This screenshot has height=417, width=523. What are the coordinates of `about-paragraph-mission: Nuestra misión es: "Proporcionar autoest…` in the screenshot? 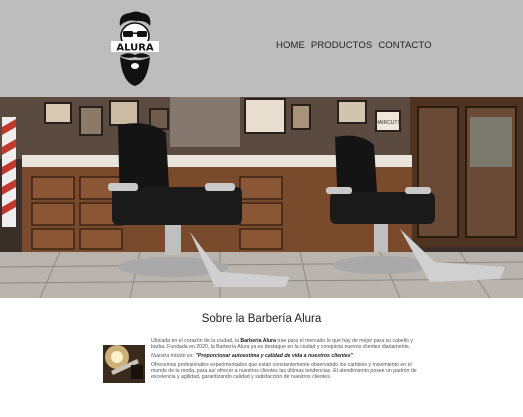 It's located at (253, 356).